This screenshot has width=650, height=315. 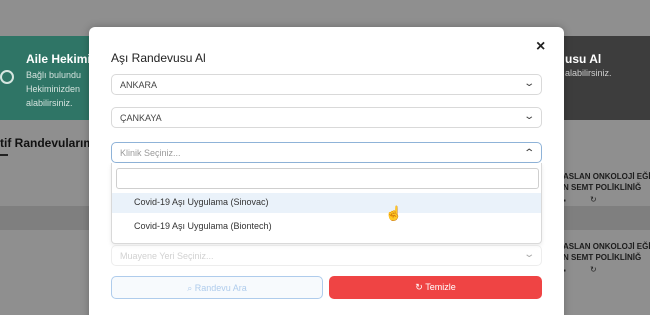 What do you see at coordinates (588, 73) in the screenshot?
I see `vaccine-card-text: alabilirsiniz.` at bounding box center [588, 73].